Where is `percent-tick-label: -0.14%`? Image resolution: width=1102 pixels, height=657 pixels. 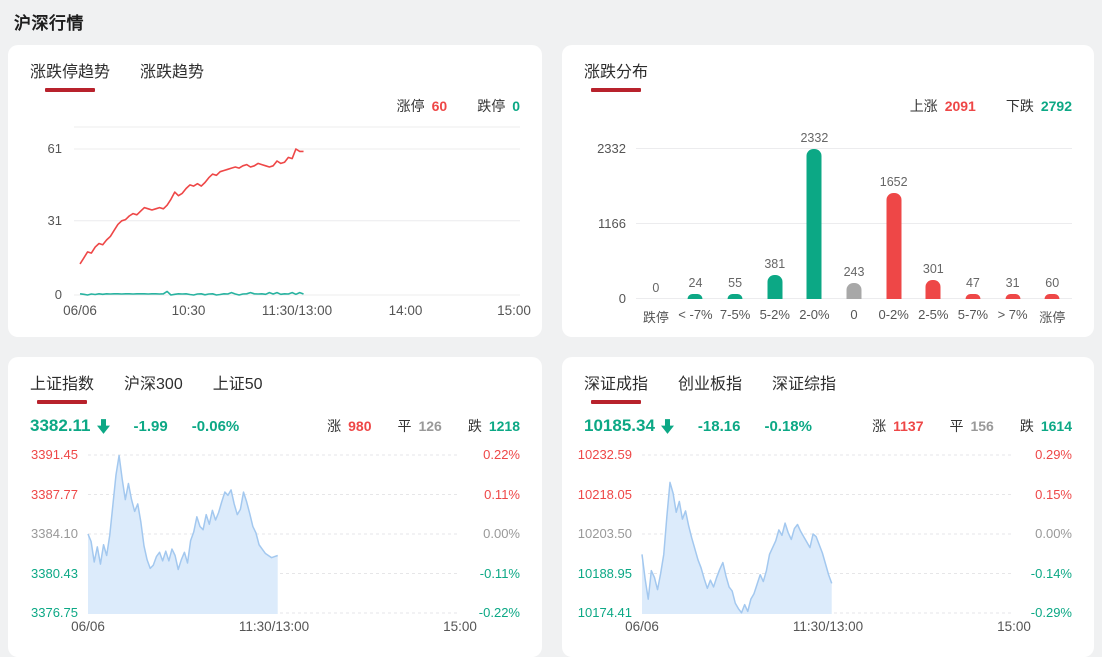
percent-tick-label: -0.14% is located at coordinates (1051, 573).